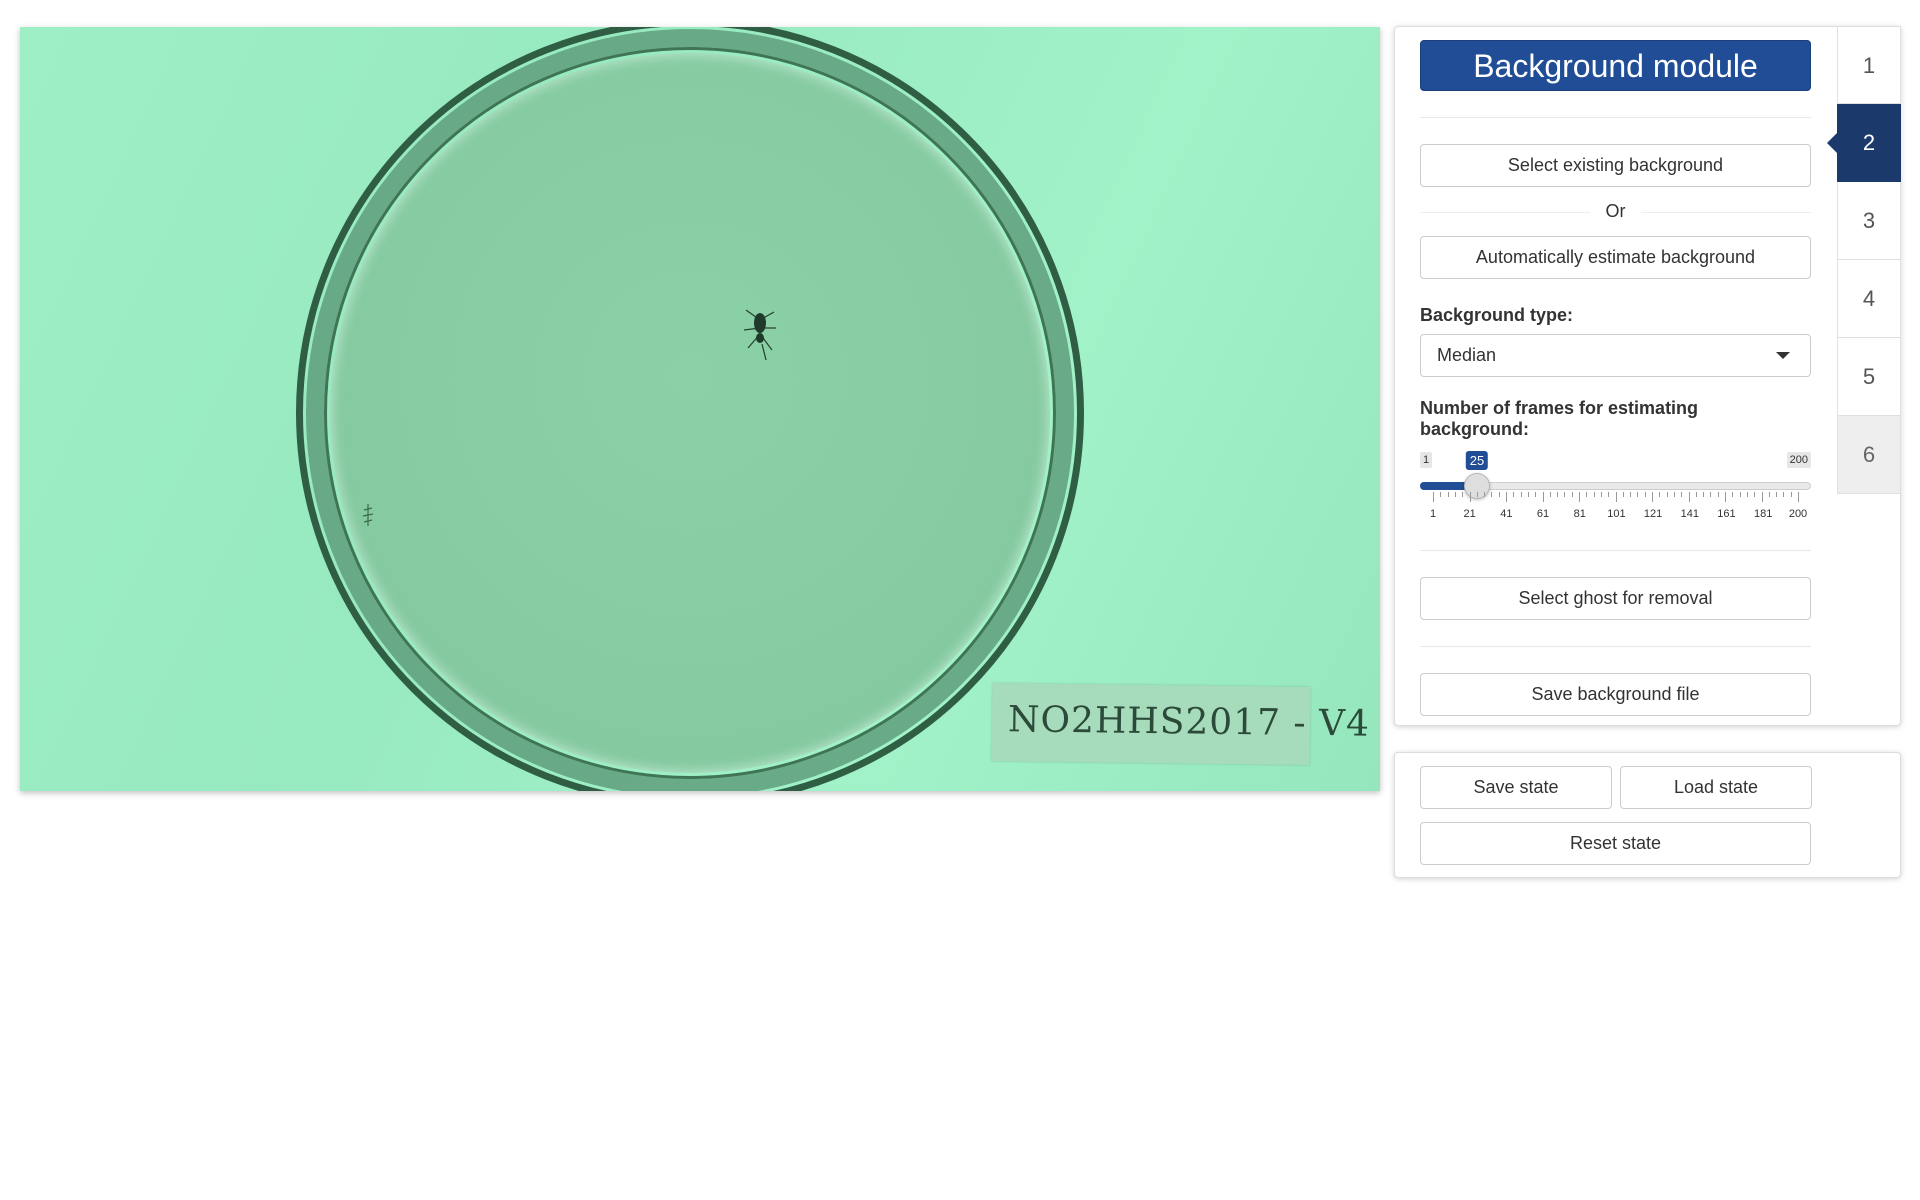 This screenshot has width=1920, height=1200. I want to click on slider-max-badge: 200, so click(1798, 460).